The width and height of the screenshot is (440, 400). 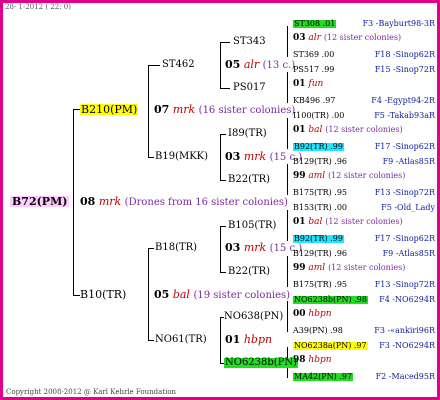 I want to click on ancestor-source: F5 -Takab93aR, so click(x=404, y=115).